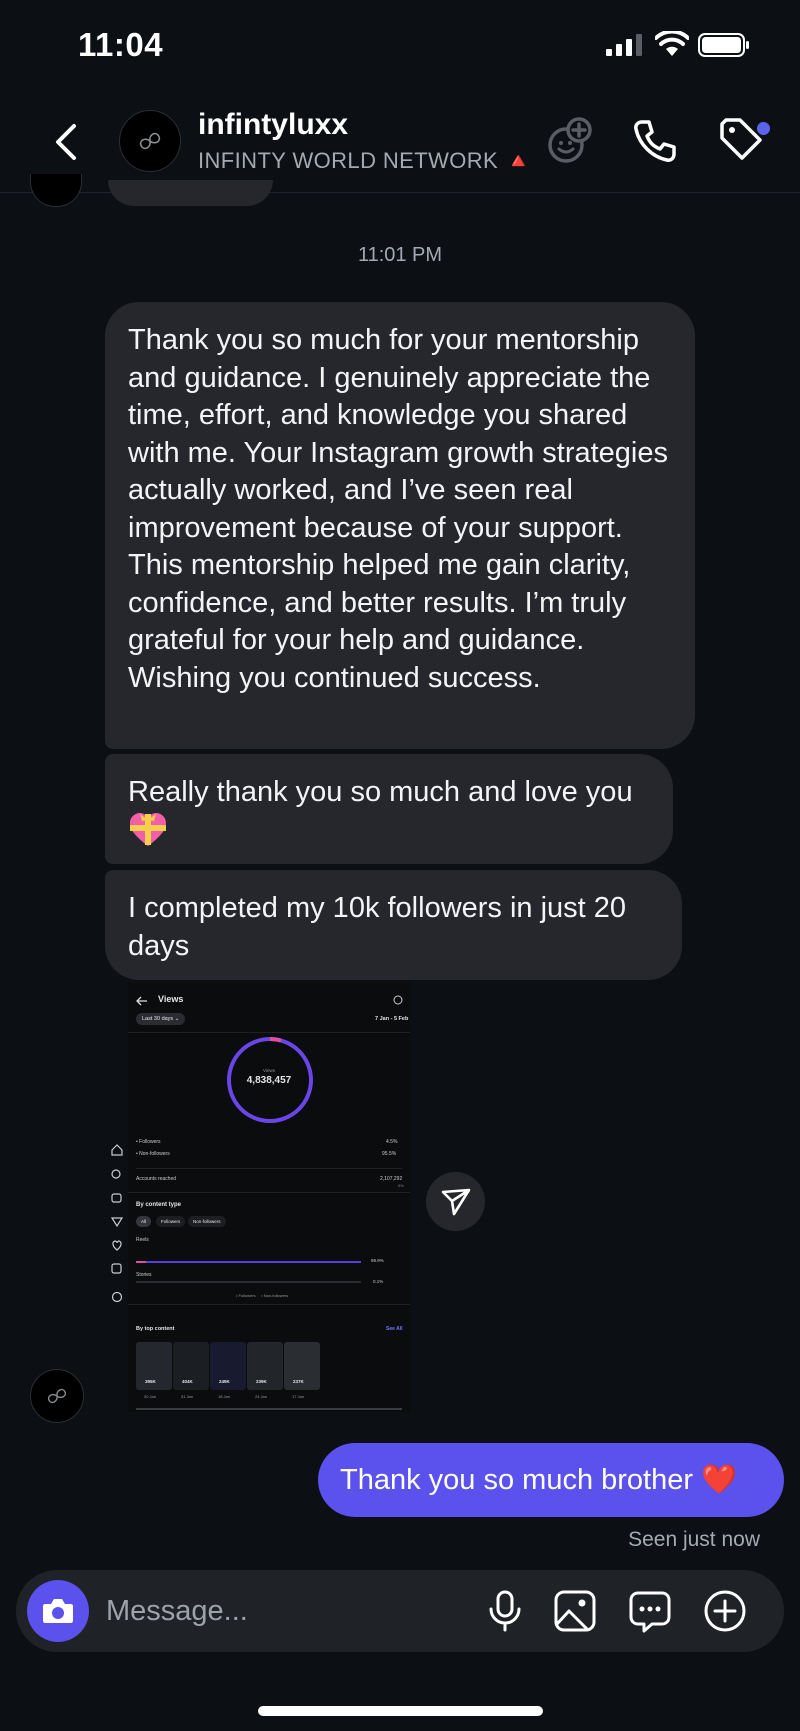 Image resolution: width=800 pixels, height=1731 pixels. Describe the element at coordinates (150, 1381) in the screenshot. I see `thumb-views: 395K` at that location.